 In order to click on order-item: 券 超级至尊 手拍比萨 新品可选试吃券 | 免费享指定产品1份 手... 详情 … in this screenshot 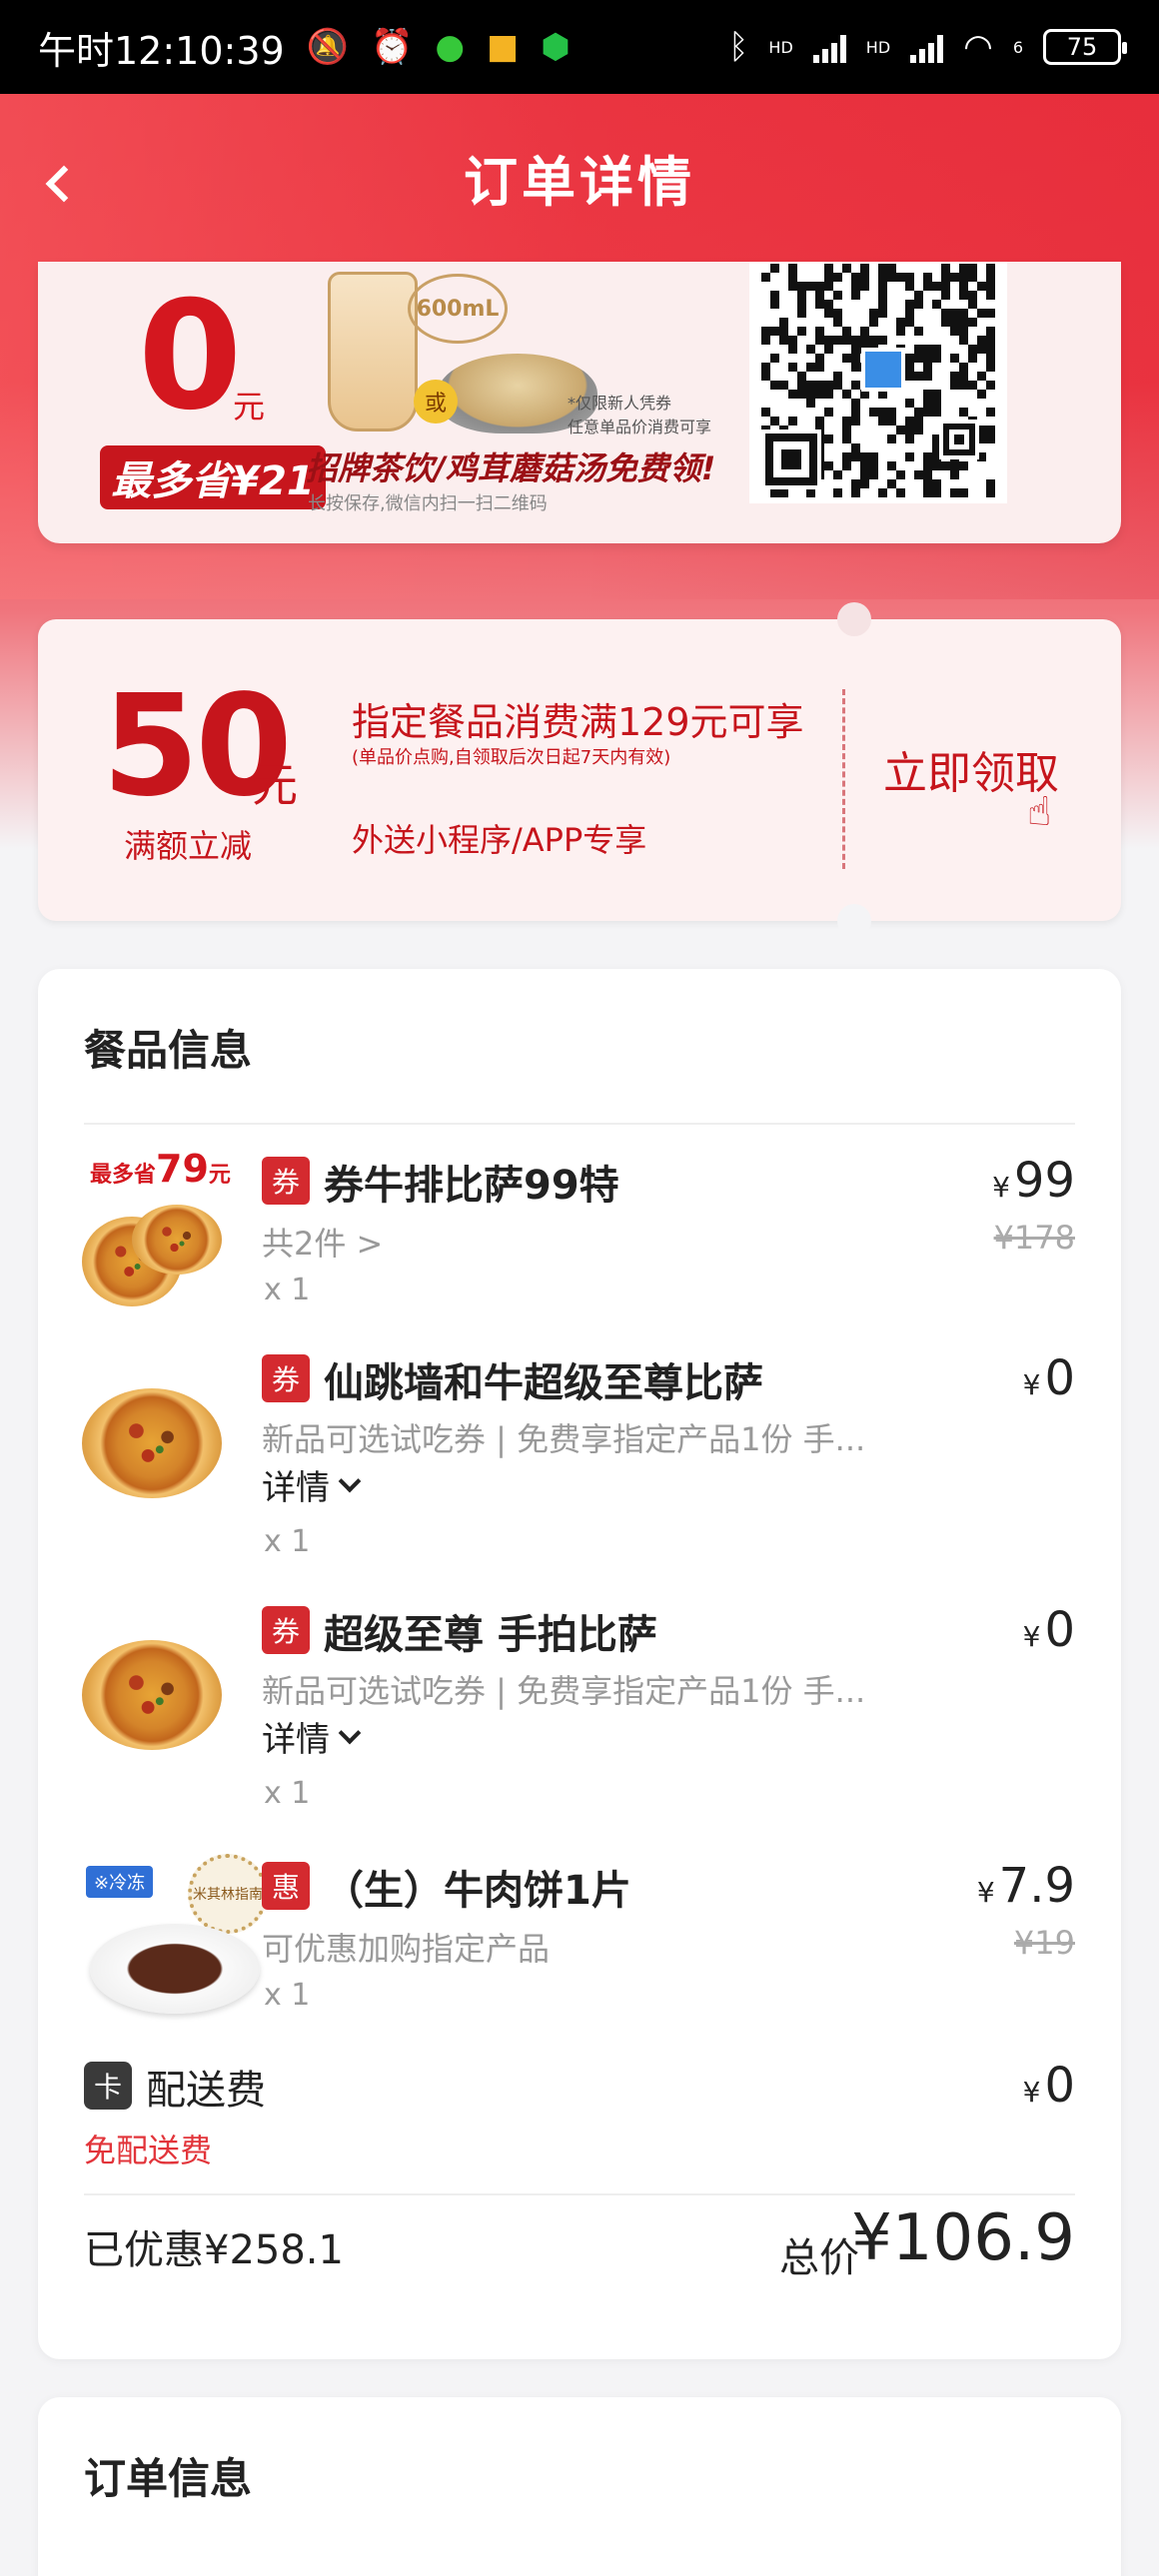, I will do `click(579, 1720)`.